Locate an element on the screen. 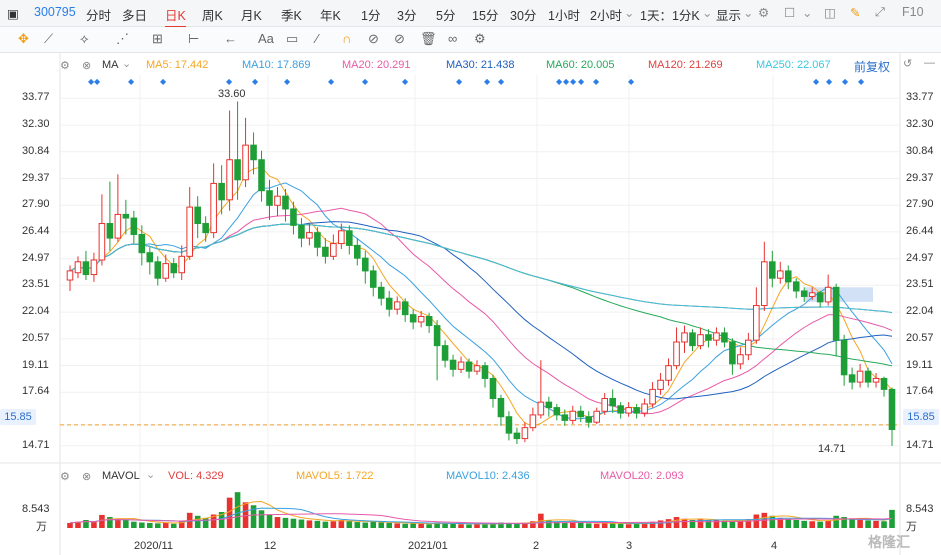 The image size is (941, 555). vol-max-right: 8.543 is located at coordinates (920, 509).